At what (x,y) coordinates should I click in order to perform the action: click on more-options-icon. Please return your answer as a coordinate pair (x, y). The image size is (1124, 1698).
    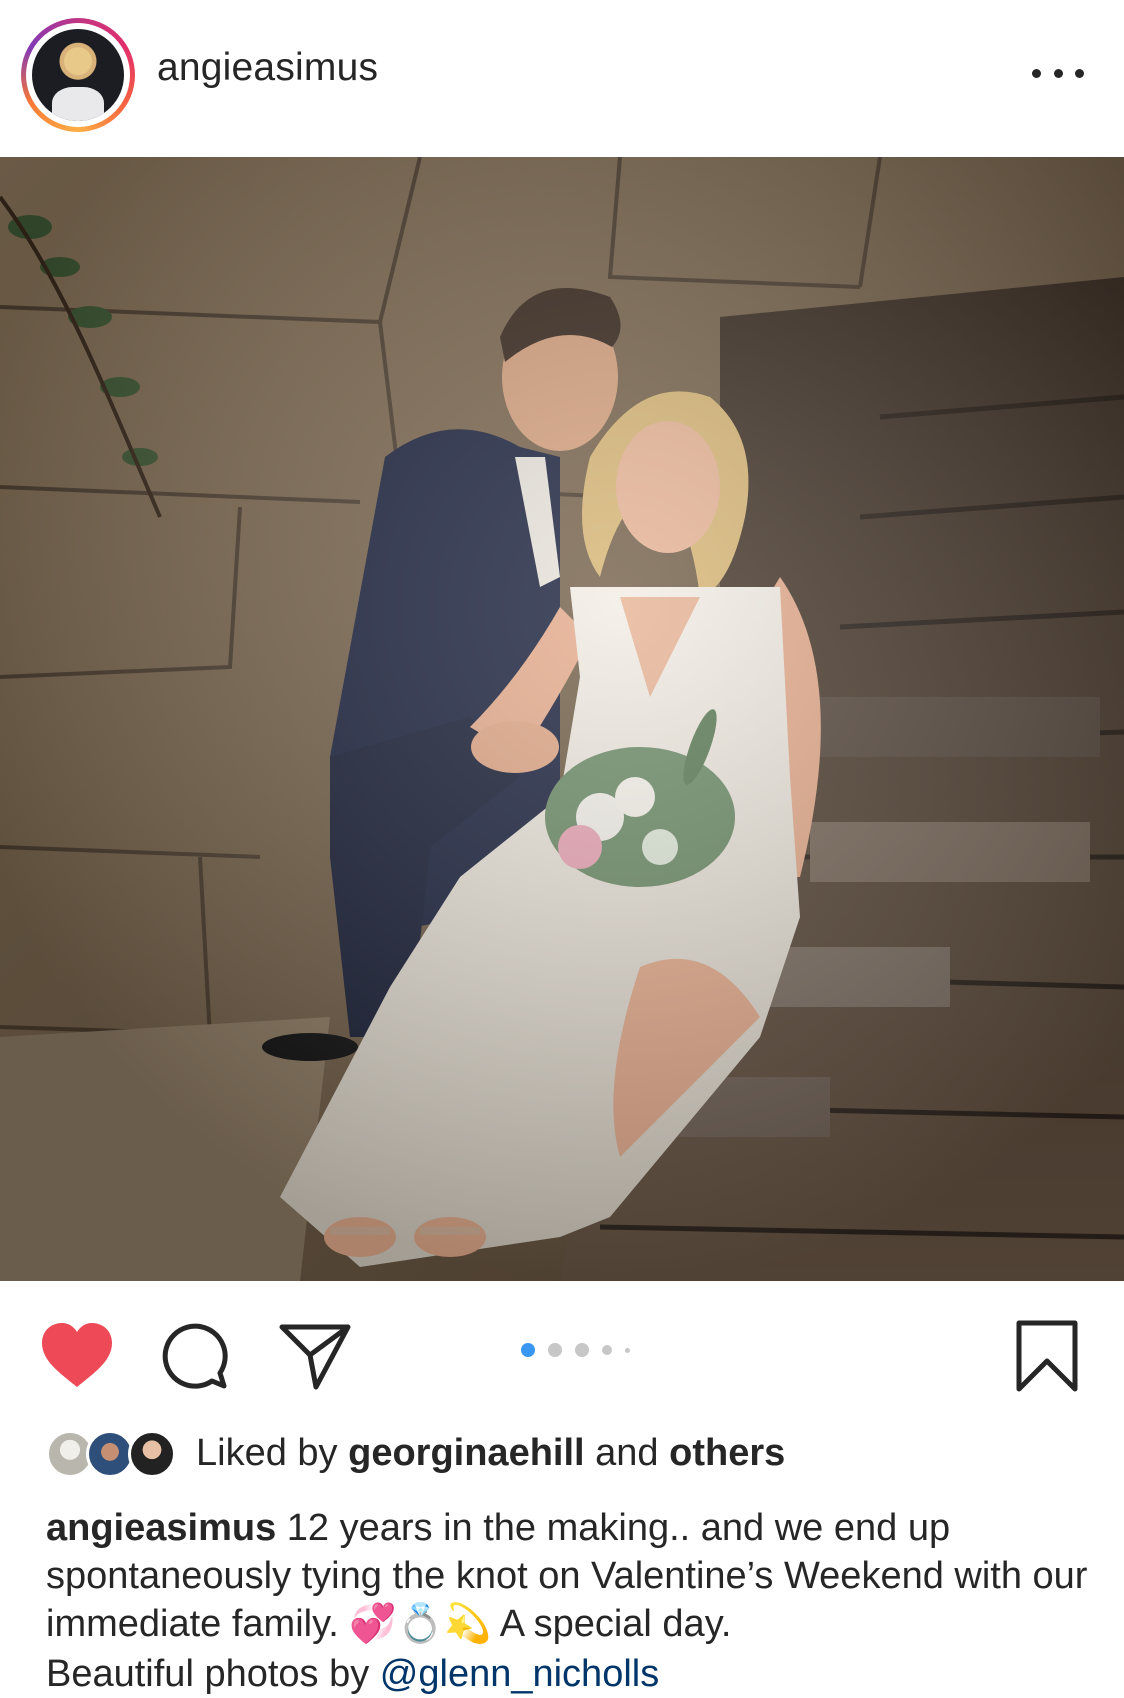
    Looking at the image, I should click on (1058, 73).